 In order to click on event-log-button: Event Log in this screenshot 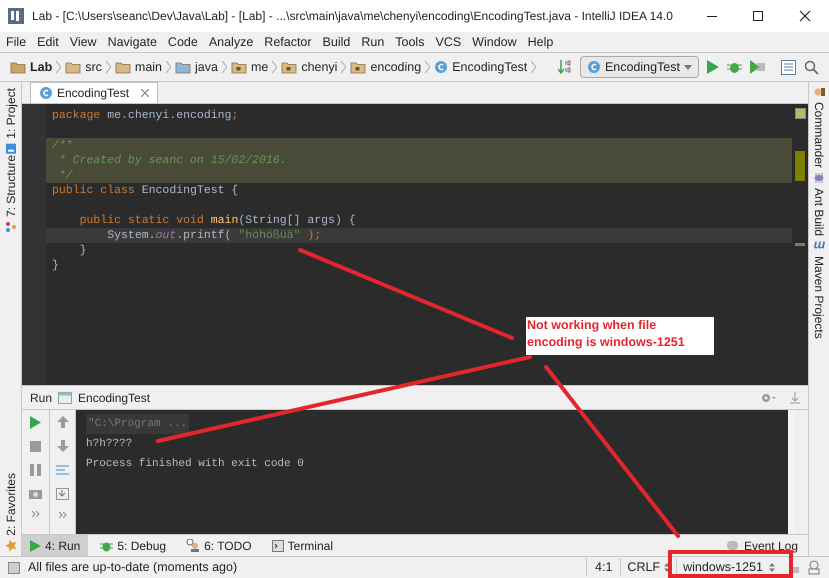, I will do `click(771, 545)`.